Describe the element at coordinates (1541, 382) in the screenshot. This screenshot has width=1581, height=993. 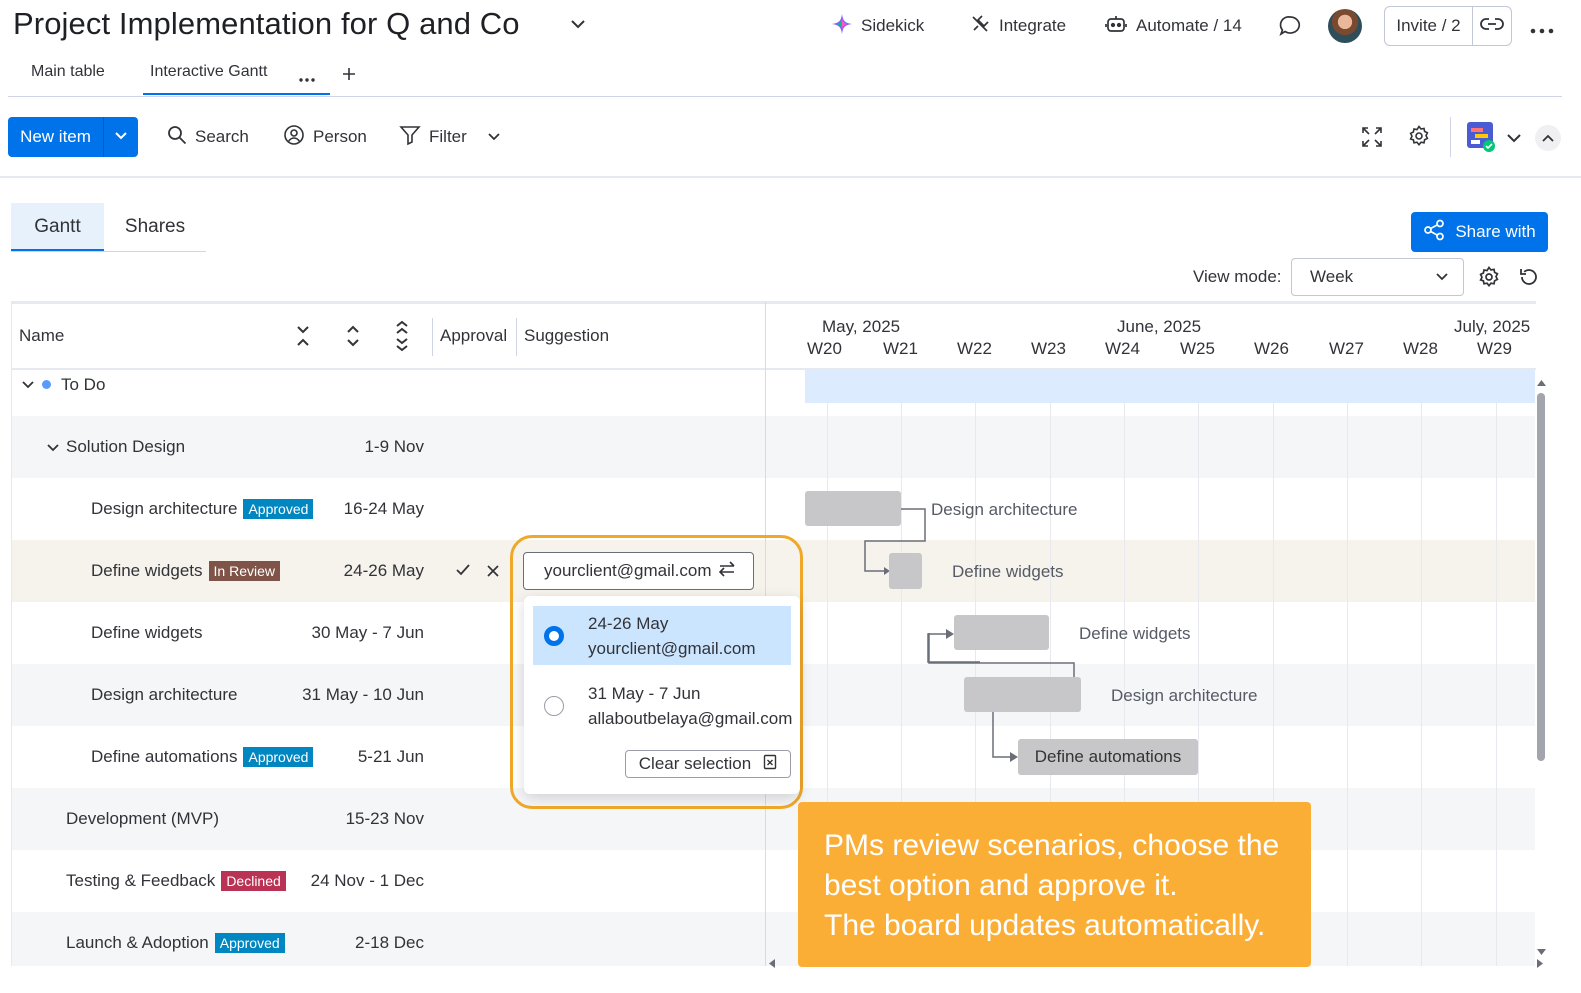
I see `scroll-up-icon` at that location.